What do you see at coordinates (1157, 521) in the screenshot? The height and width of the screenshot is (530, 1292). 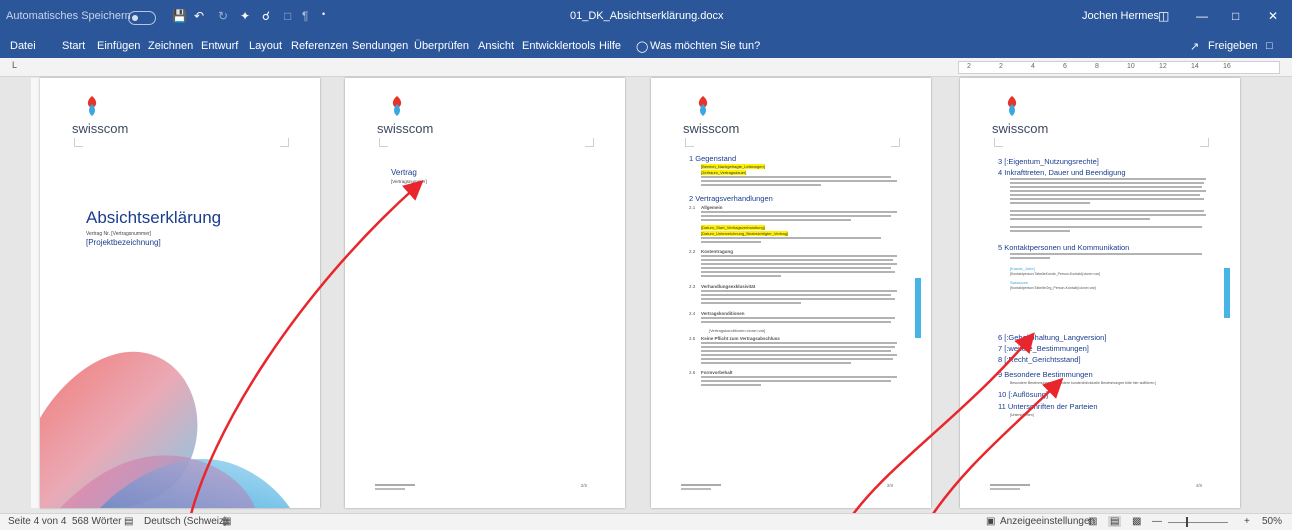 I see `zoom-out-icon: —` at bounding box center [1157, 521].